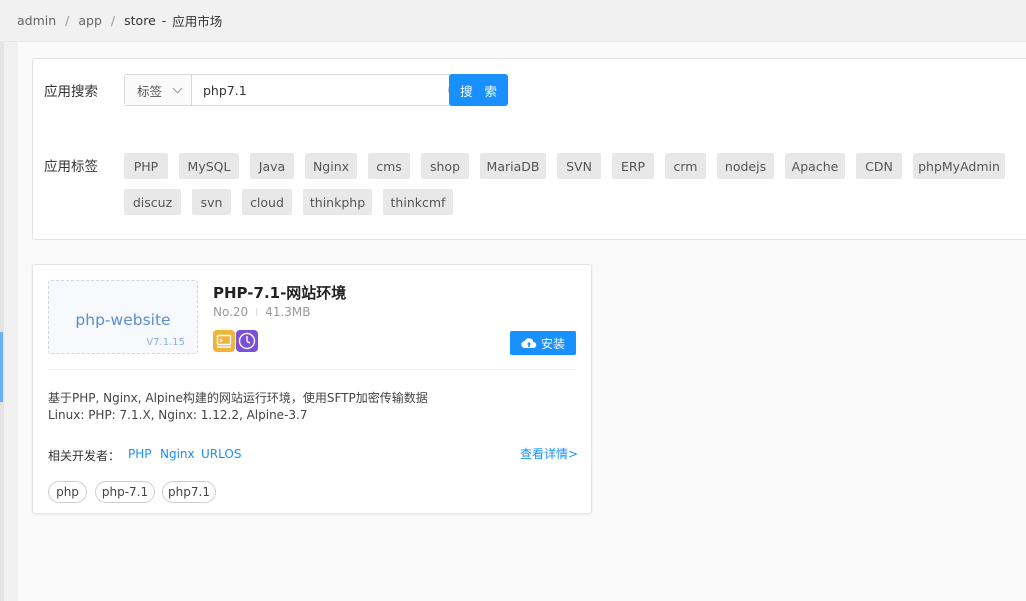 Image resolution: width=1026 pixels, height=601 pixels. I want to click on tag-thinkcmf: thinkcmf, so click(418, 202).